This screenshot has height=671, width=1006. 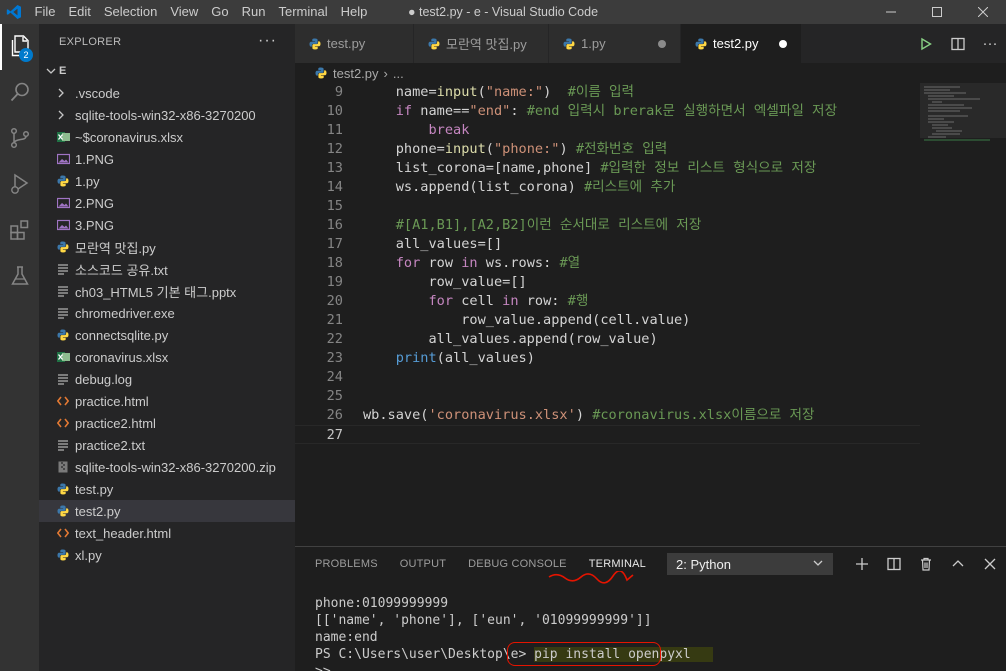 What do you see at coordinates (167, 335) in the screenshot?
I see `tree-file: connectsqlite.py` at bounding box center [167, 335].